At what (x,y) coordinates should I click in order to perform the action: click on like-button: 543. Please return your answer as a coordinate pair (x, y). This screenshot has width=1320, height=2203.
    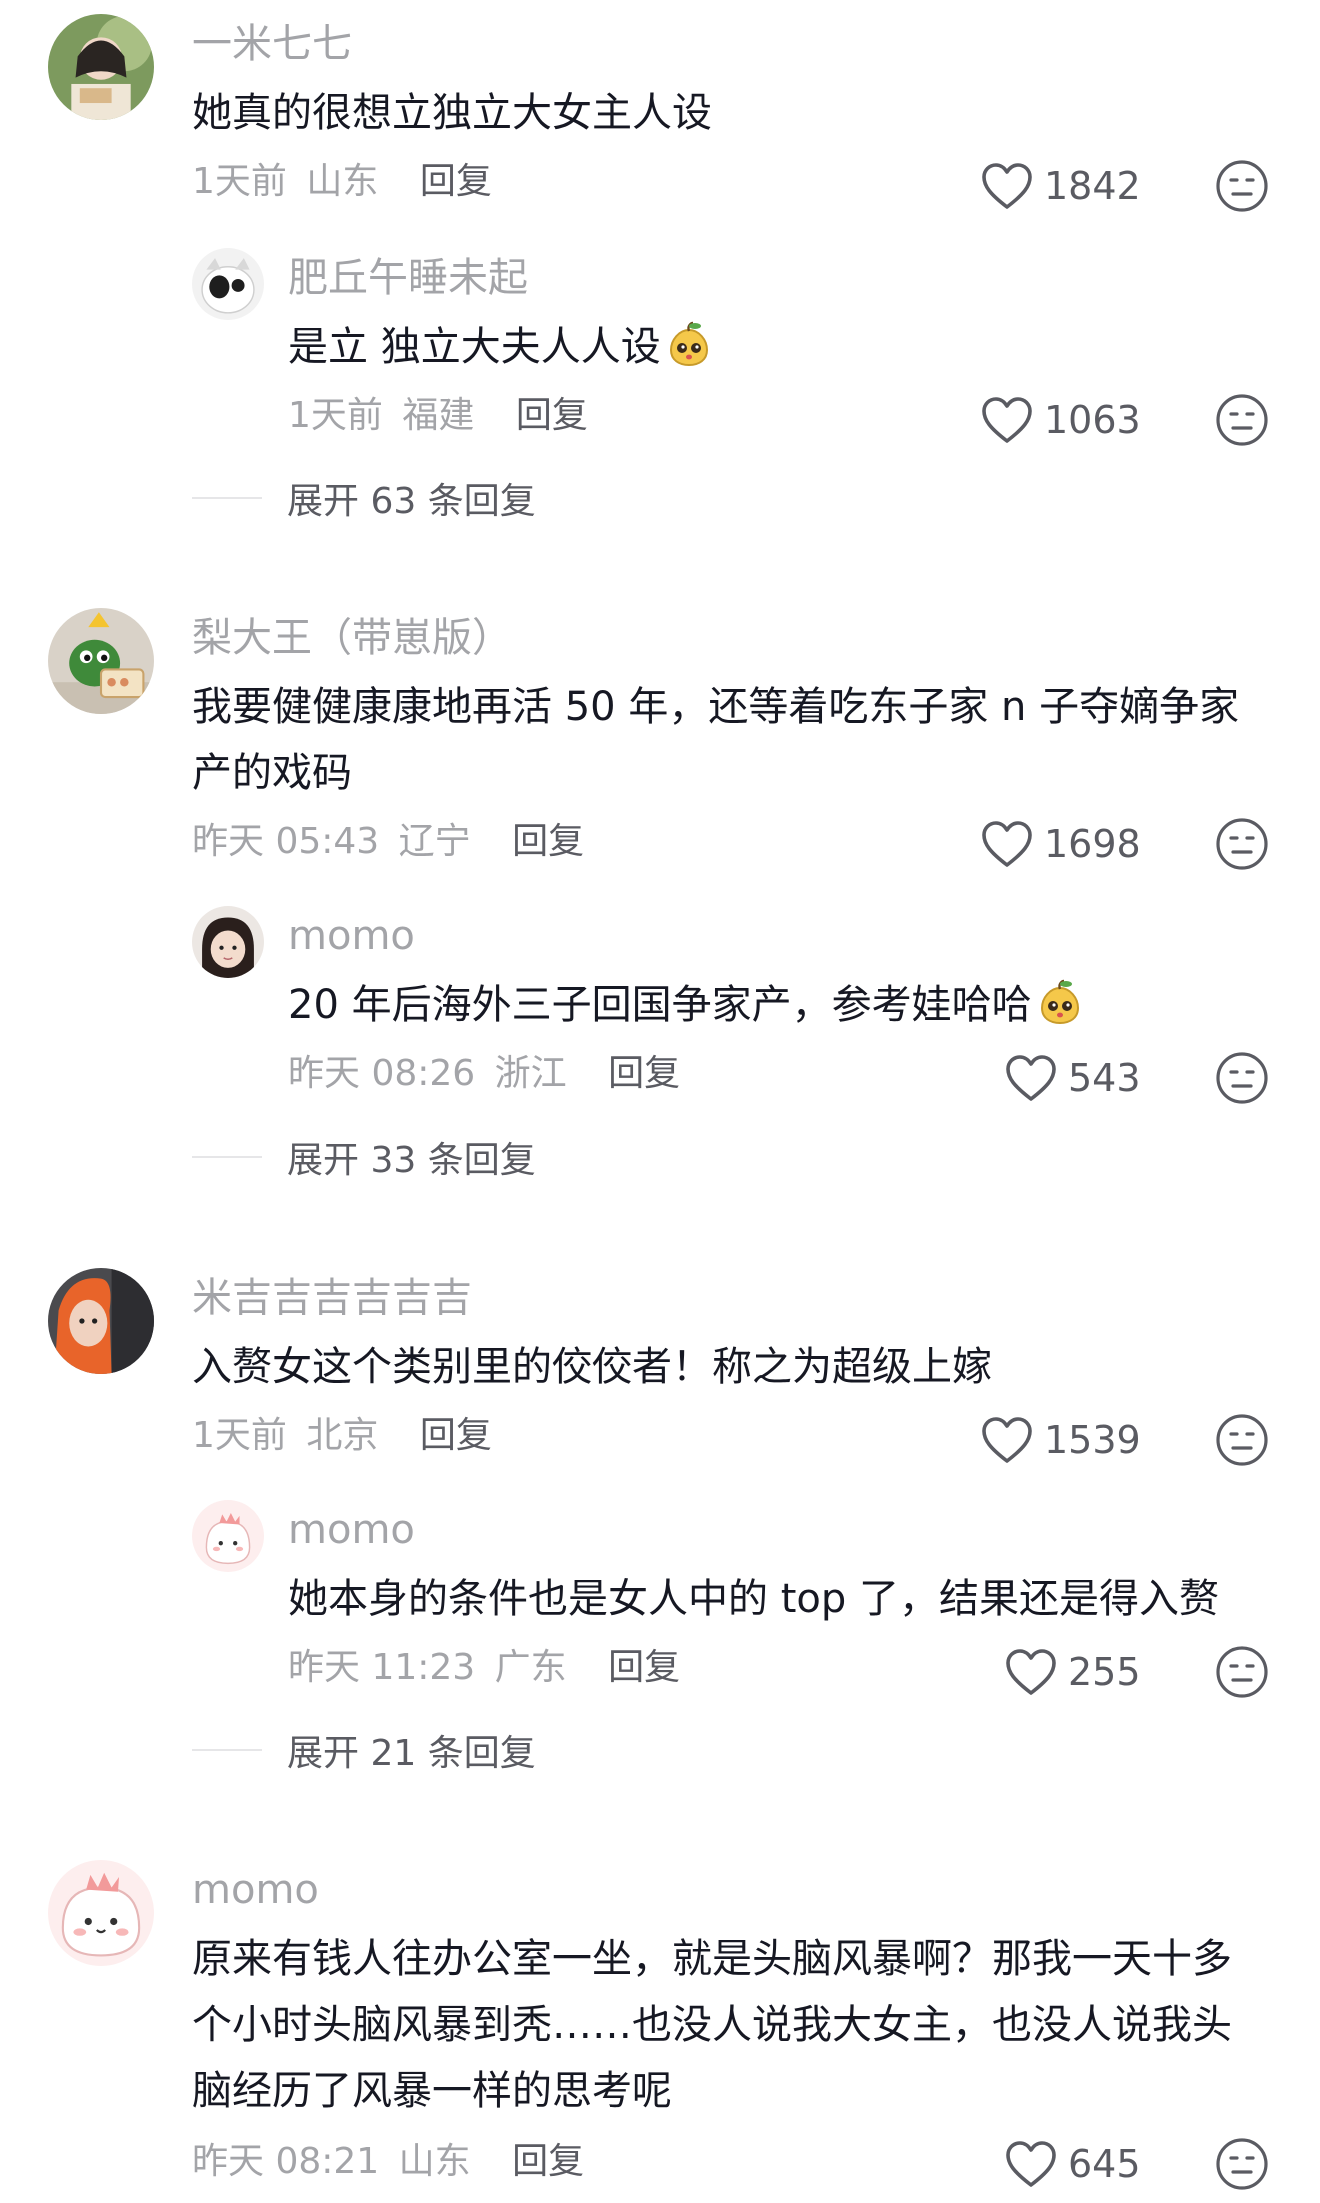
    Looking at the image, I should click on (1072, 1078).